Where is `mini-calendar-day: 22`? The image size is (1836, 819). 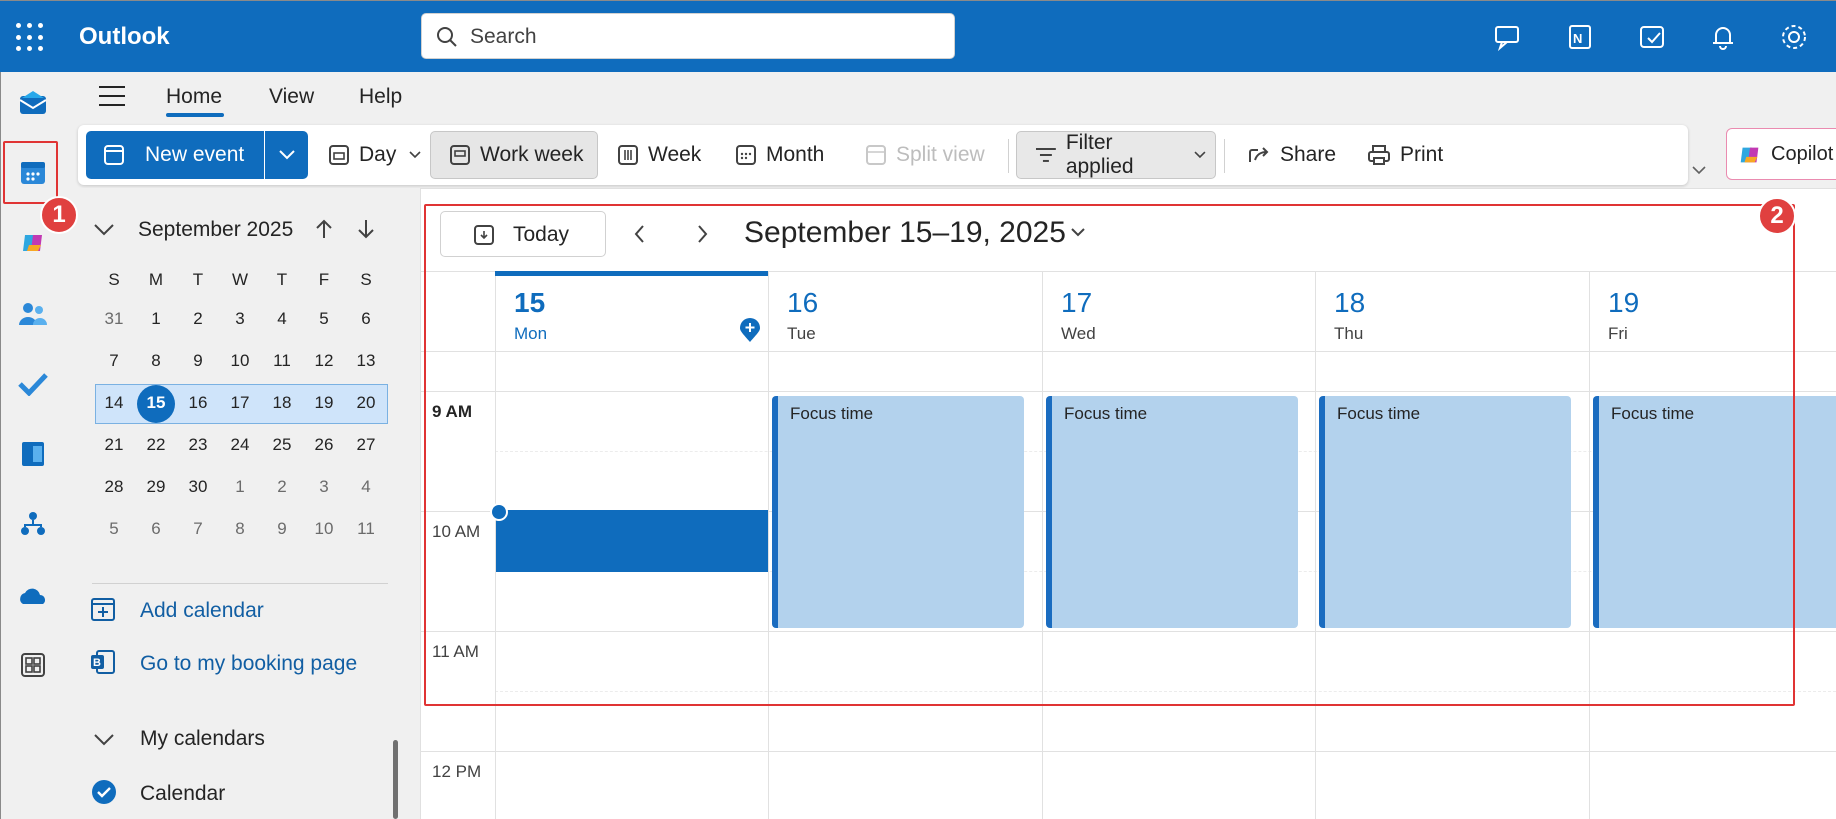 mini-calendar-day: 22 is located at coordinates (156, 445).